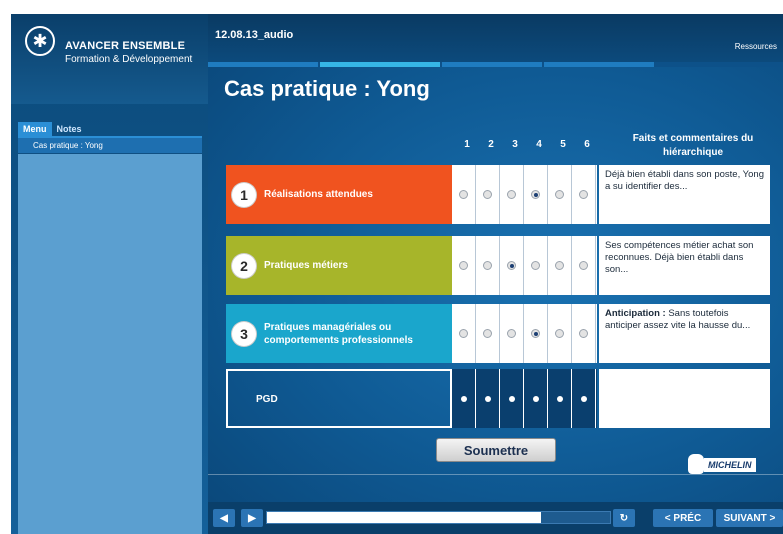  What do you see at coordinates (306, 265) in the screenshot?
I see `row-label: Pratiques métiers` at bounding box center [306, 265].